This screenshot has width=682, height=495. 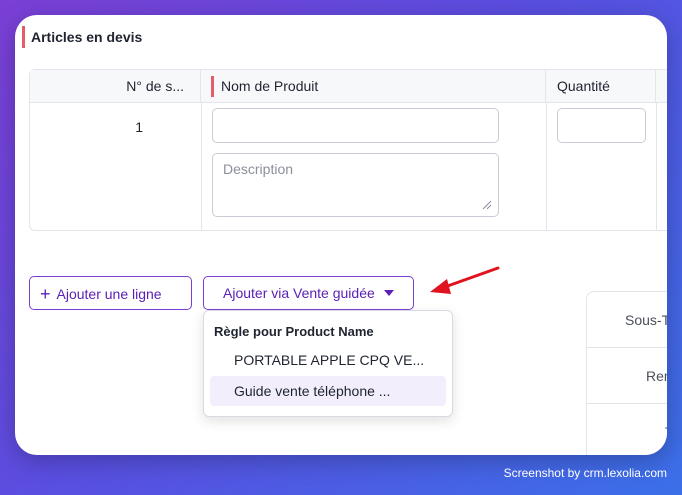 What do you see at coordinates (601, 125) in the screenshot?
I see `quantity-input` at bounding box center [601, 125].